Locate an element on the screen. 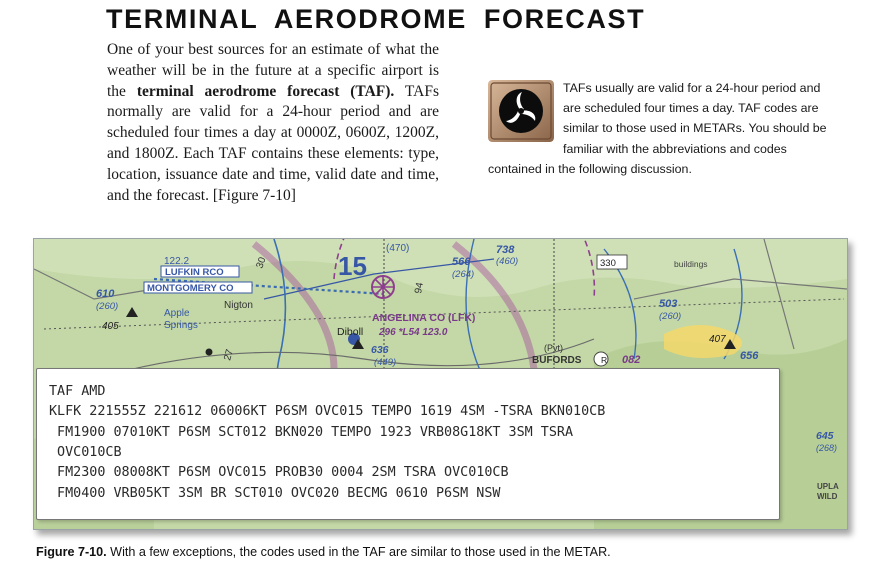 The width and height of the screenshot is (883, 567). map-label-636: 636 is located at coordinates (380, 350).